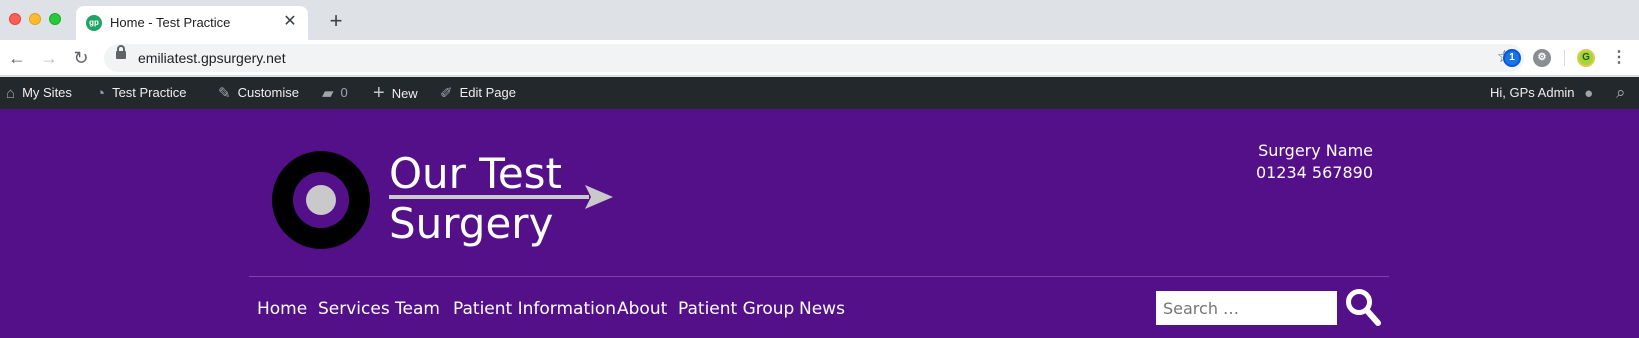 The image size is (1639, 338). I want to click on tab-close-icon: ✕, so click(290, 22).